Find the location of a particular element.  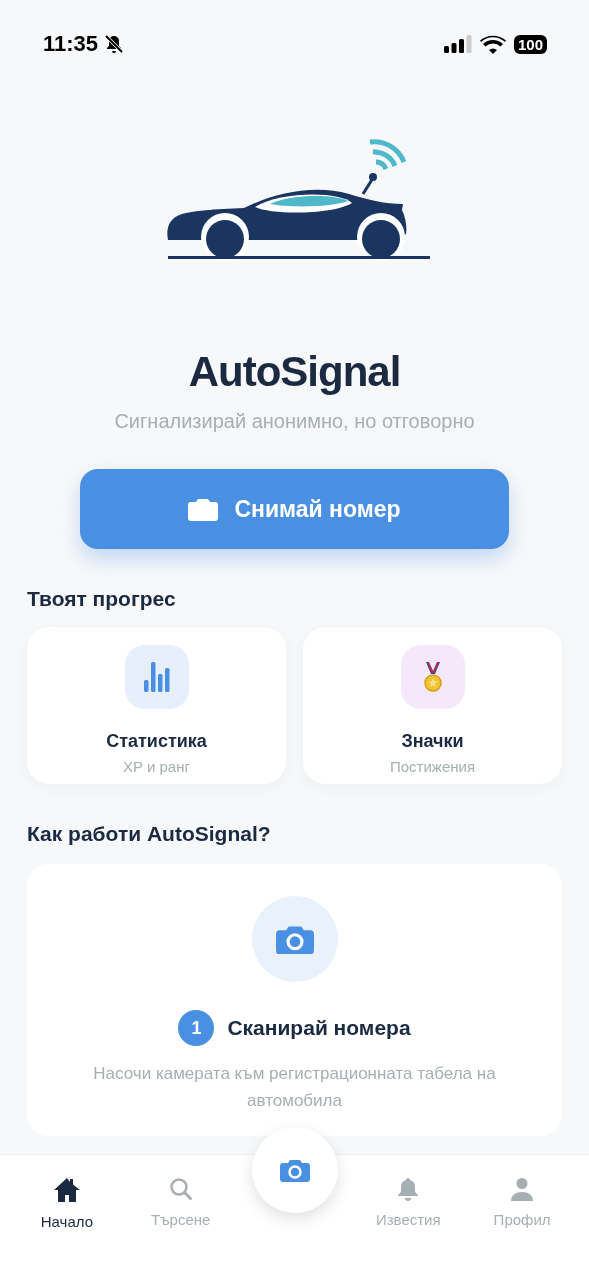

search-icon is located at coordinates (180, 1189).